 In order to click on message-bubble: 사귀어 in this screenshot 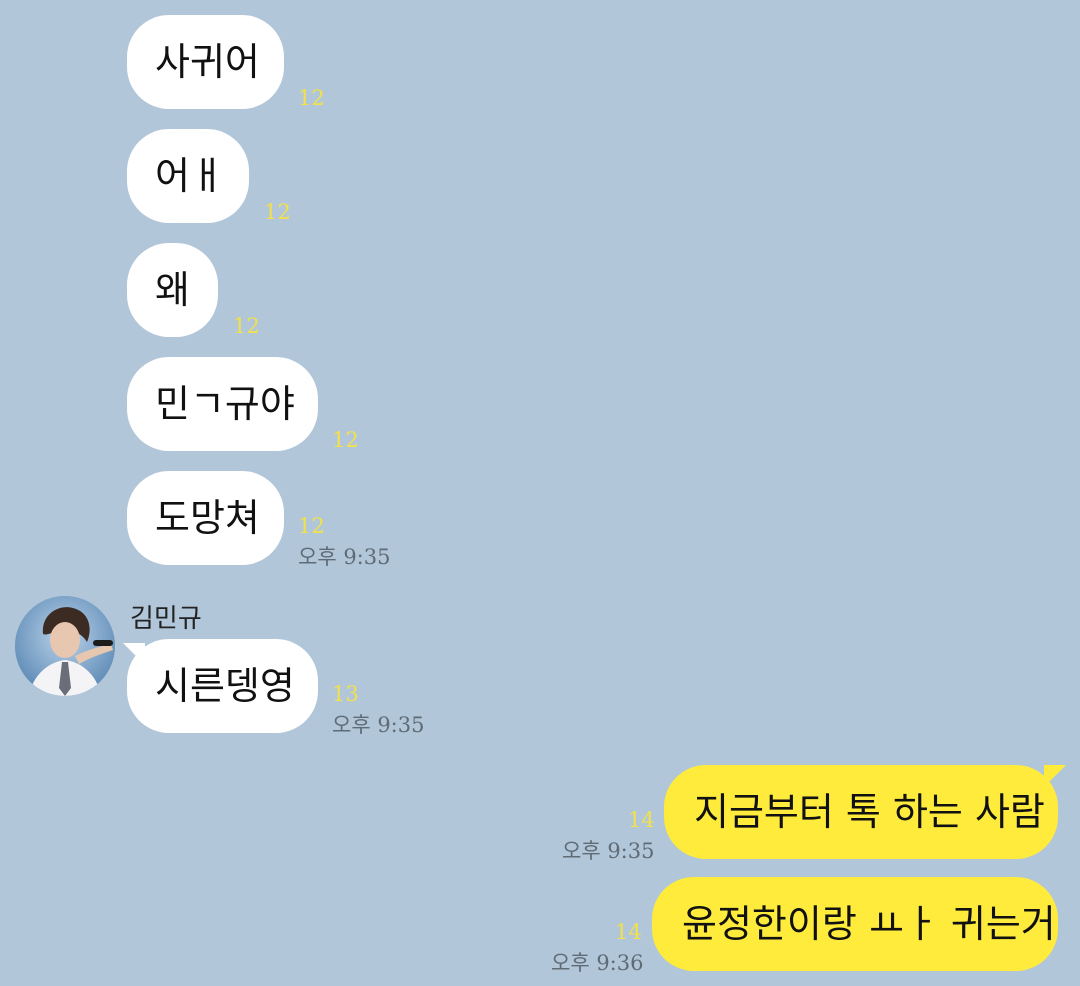, I will do `click(205, 62)`.